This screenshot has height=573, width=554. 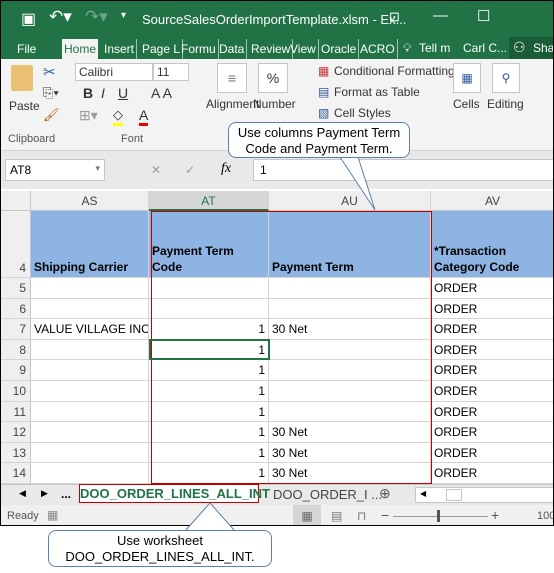 What do you see at coordinates (52, 515) in the screenshot?
I see `macro-record-icon: ▦` at bounding box center [52, 515].